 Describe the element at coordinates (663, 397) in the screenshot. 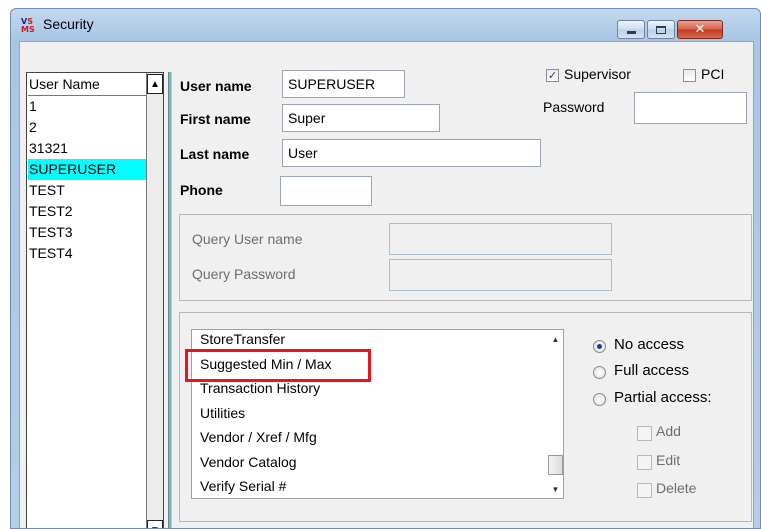

I see `partial-access-label: Partial access:` at that location.